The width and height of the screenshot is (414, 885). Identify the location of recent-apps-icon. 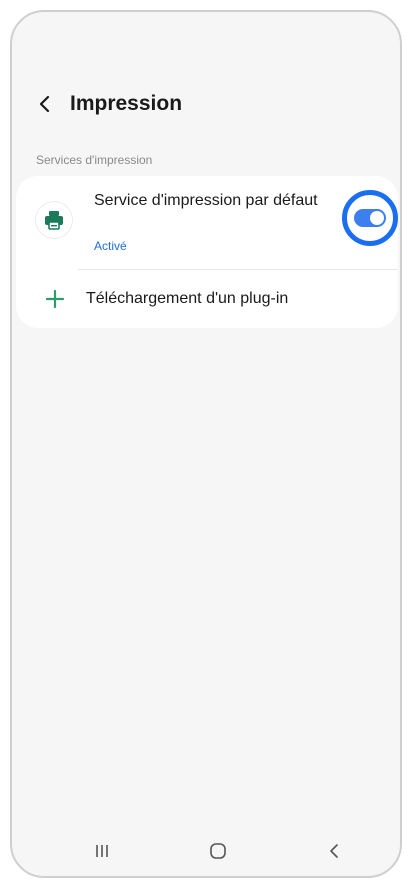
(102, 851).